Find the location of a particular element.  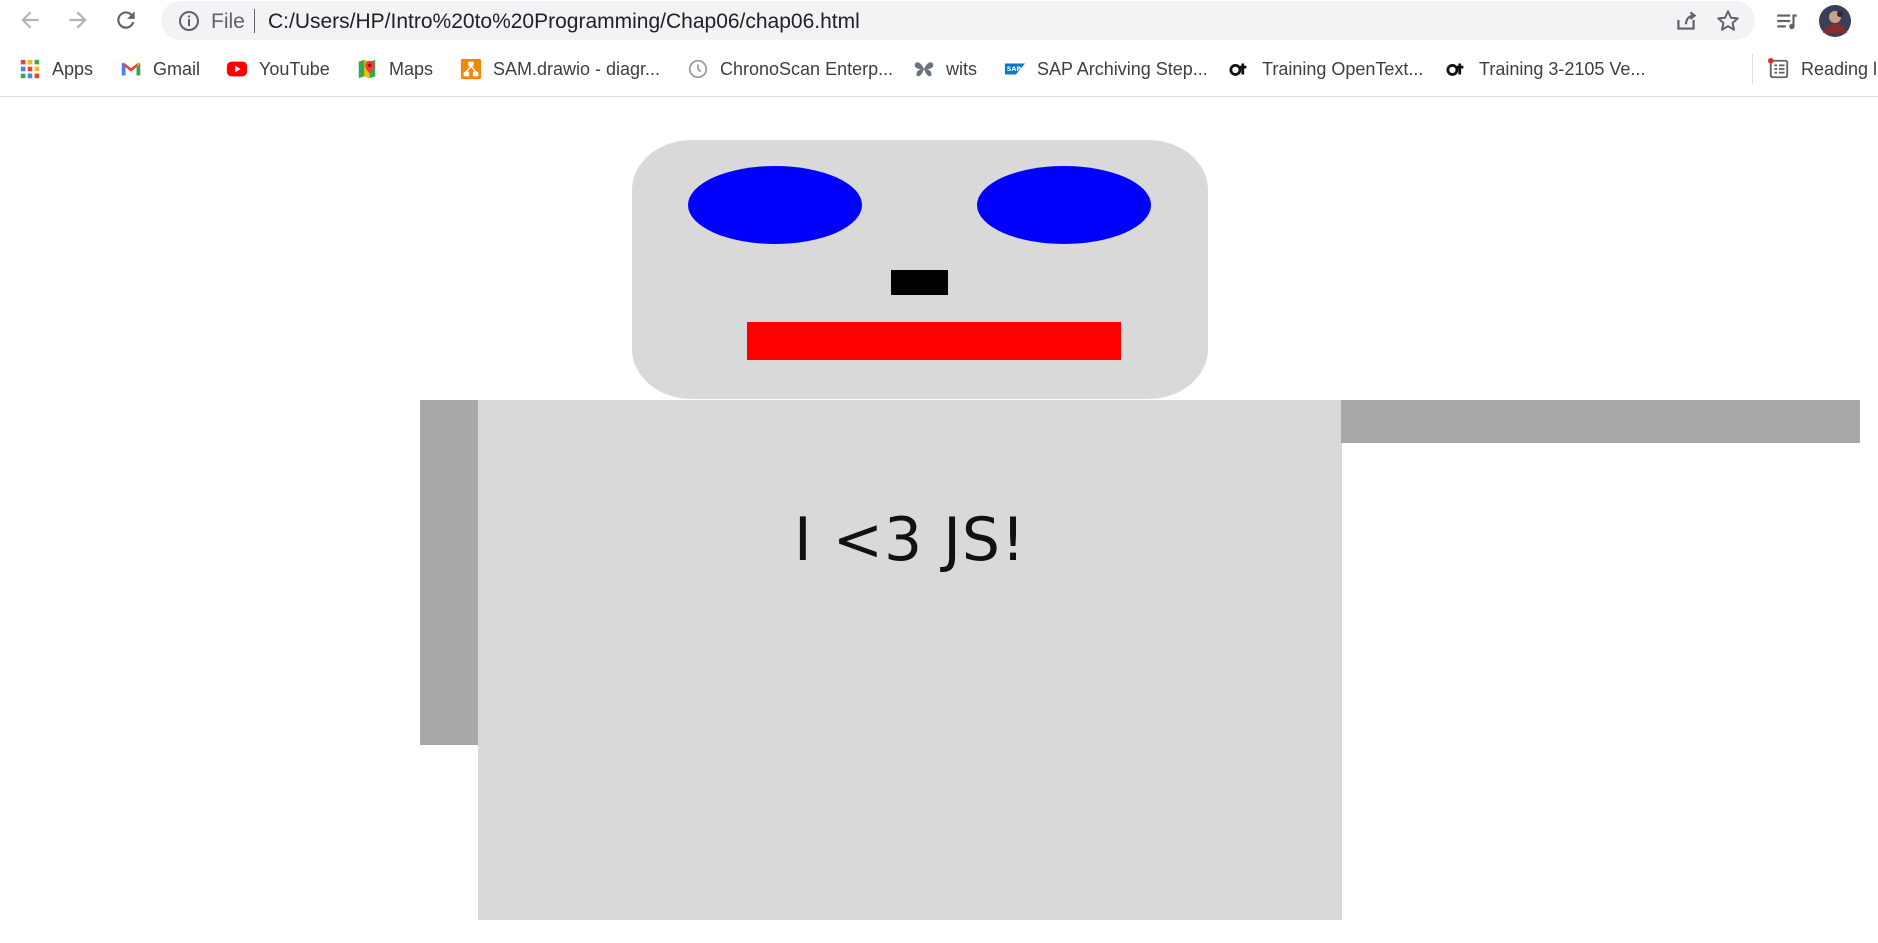

share-icon is located at coordinates (1686, 21).